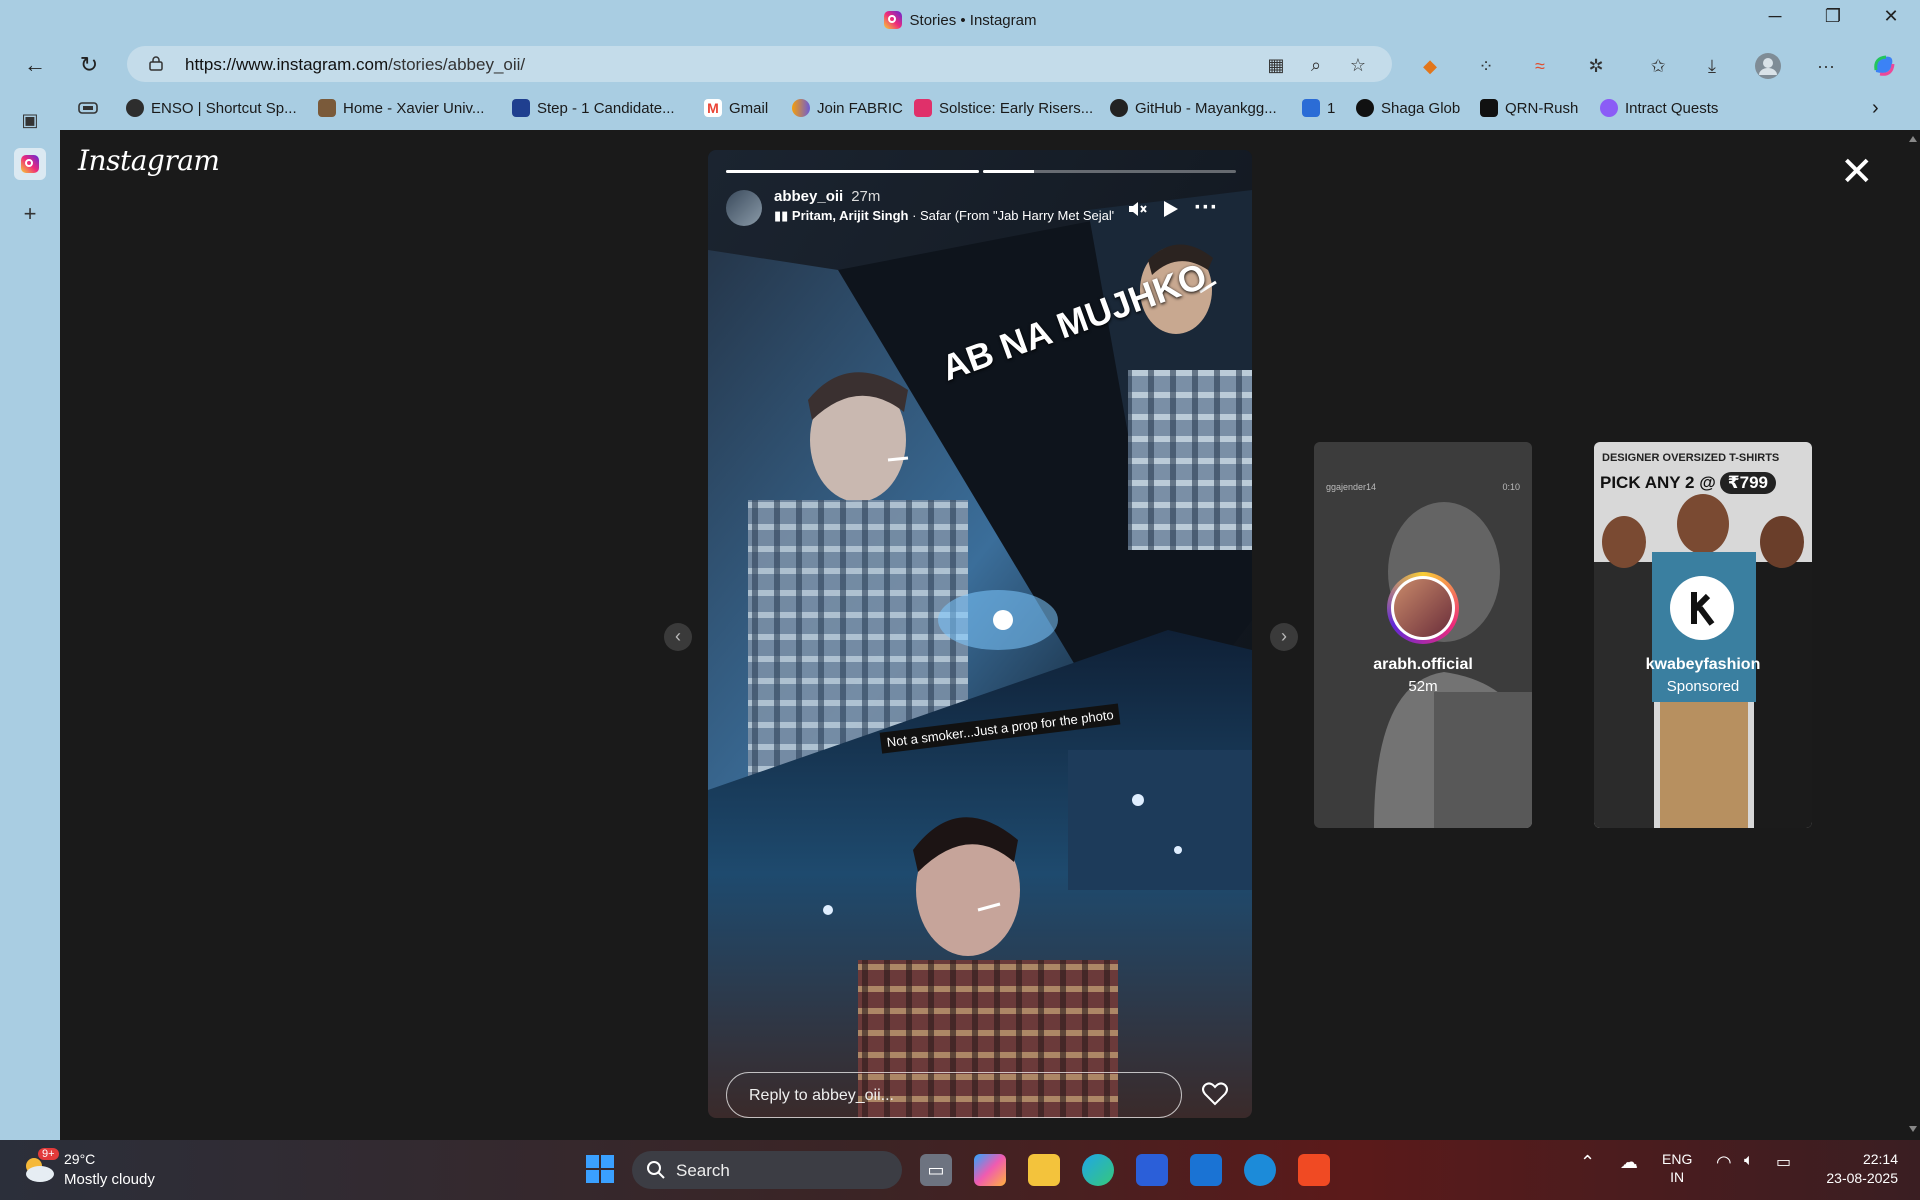  I want to click on settings-more-button: ···, so click(1826, 66).